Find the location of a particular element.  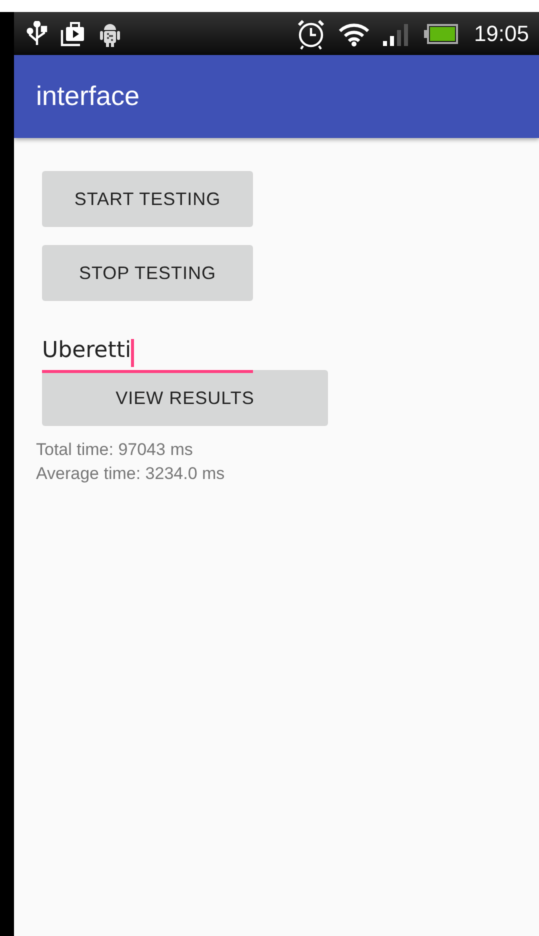

briefcase-play-icon is located at coordinates (73, 33).